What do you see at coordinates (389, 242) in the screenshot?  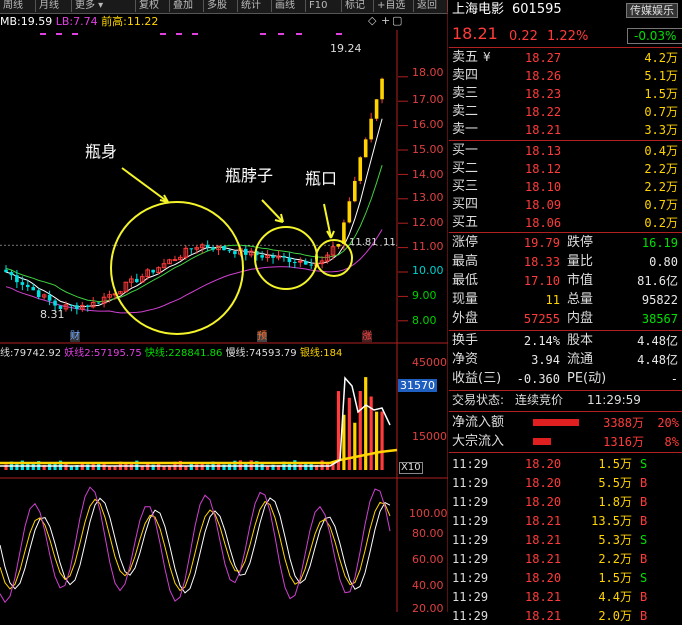 I see `level-label-2: 11` at bounding box center [389, 242].